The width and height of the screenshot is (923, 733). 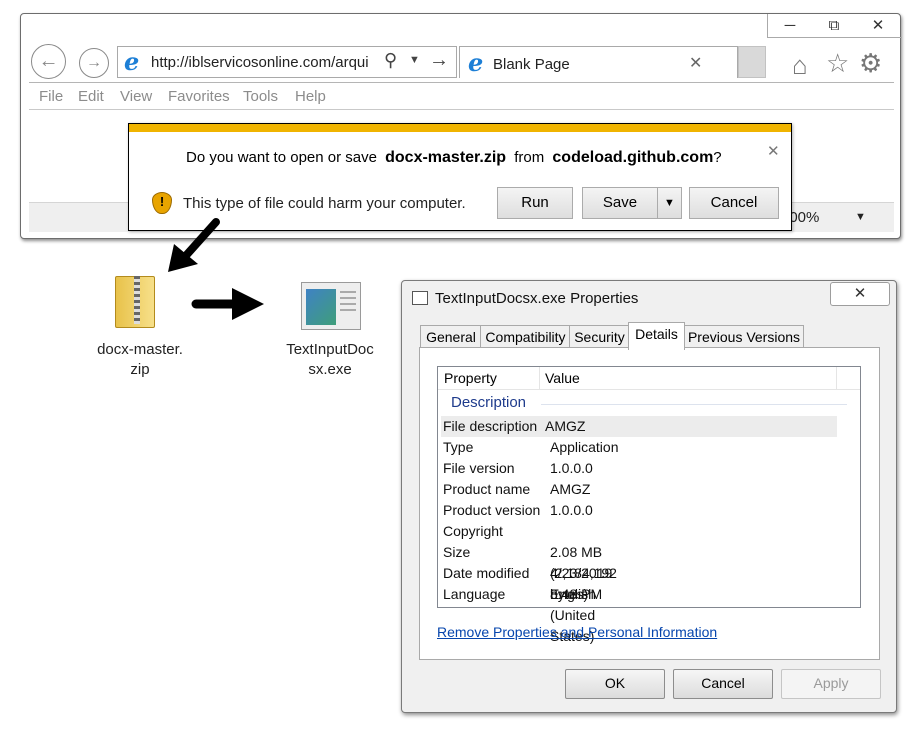 What do you see at coordinates (529, 157) in the screenshot?
I see `prompt-from: from` at bounding box center [529, 157].